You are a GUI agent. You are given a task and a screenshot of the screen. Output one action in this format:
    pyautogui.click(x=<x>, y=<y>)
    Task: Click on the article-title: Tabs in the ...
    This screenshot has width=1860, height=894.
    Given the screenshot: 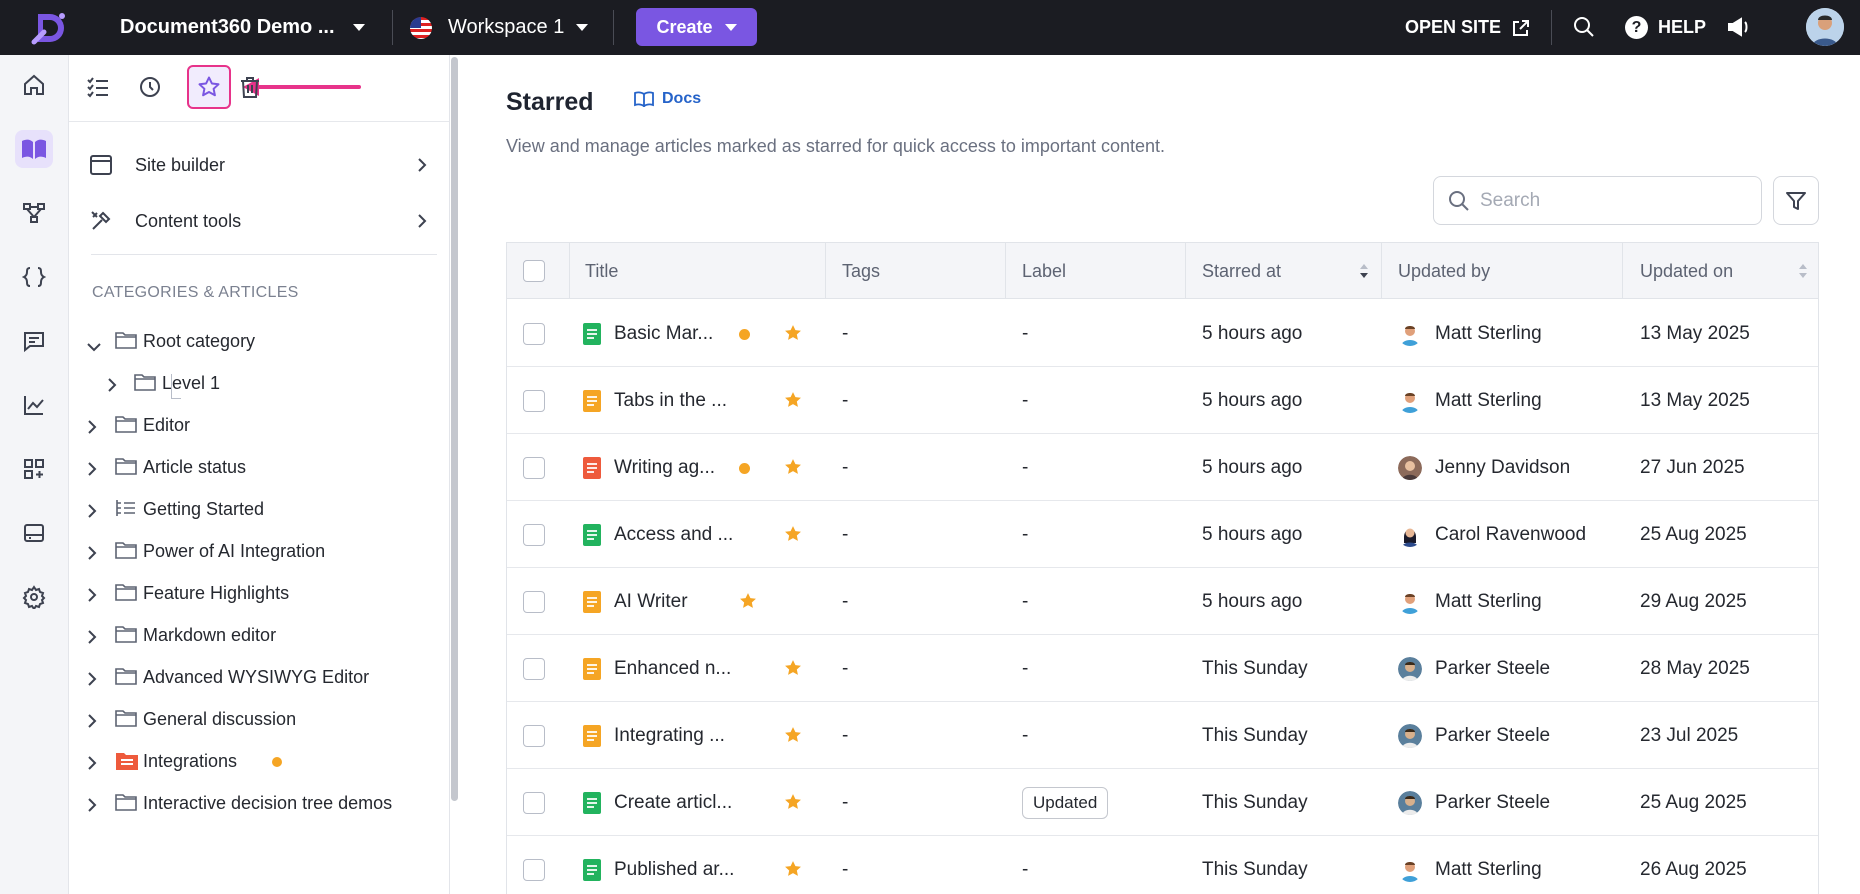 What is the action you would take?
    pyautogui.click(x=670, y=400)
    